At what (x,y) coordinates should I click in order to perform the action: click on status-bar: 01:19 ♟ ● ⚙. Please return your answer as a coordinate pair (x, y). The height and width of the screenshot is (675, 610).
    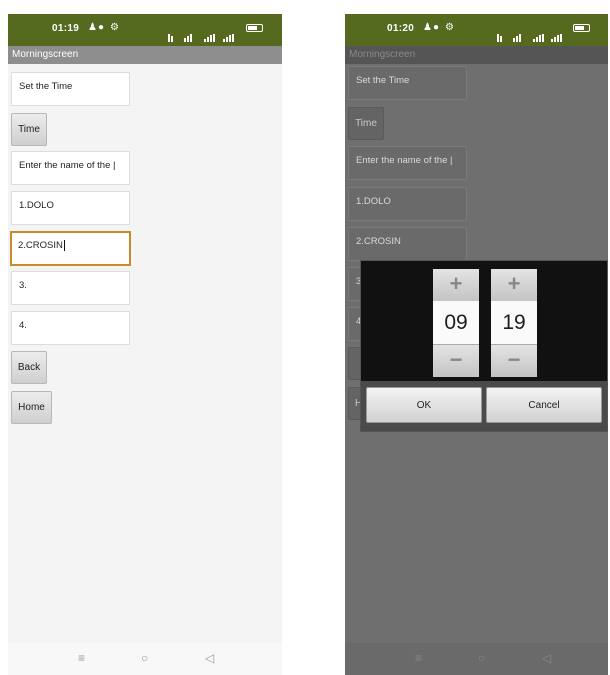
    Looking at the image, I should click on (145, 30).